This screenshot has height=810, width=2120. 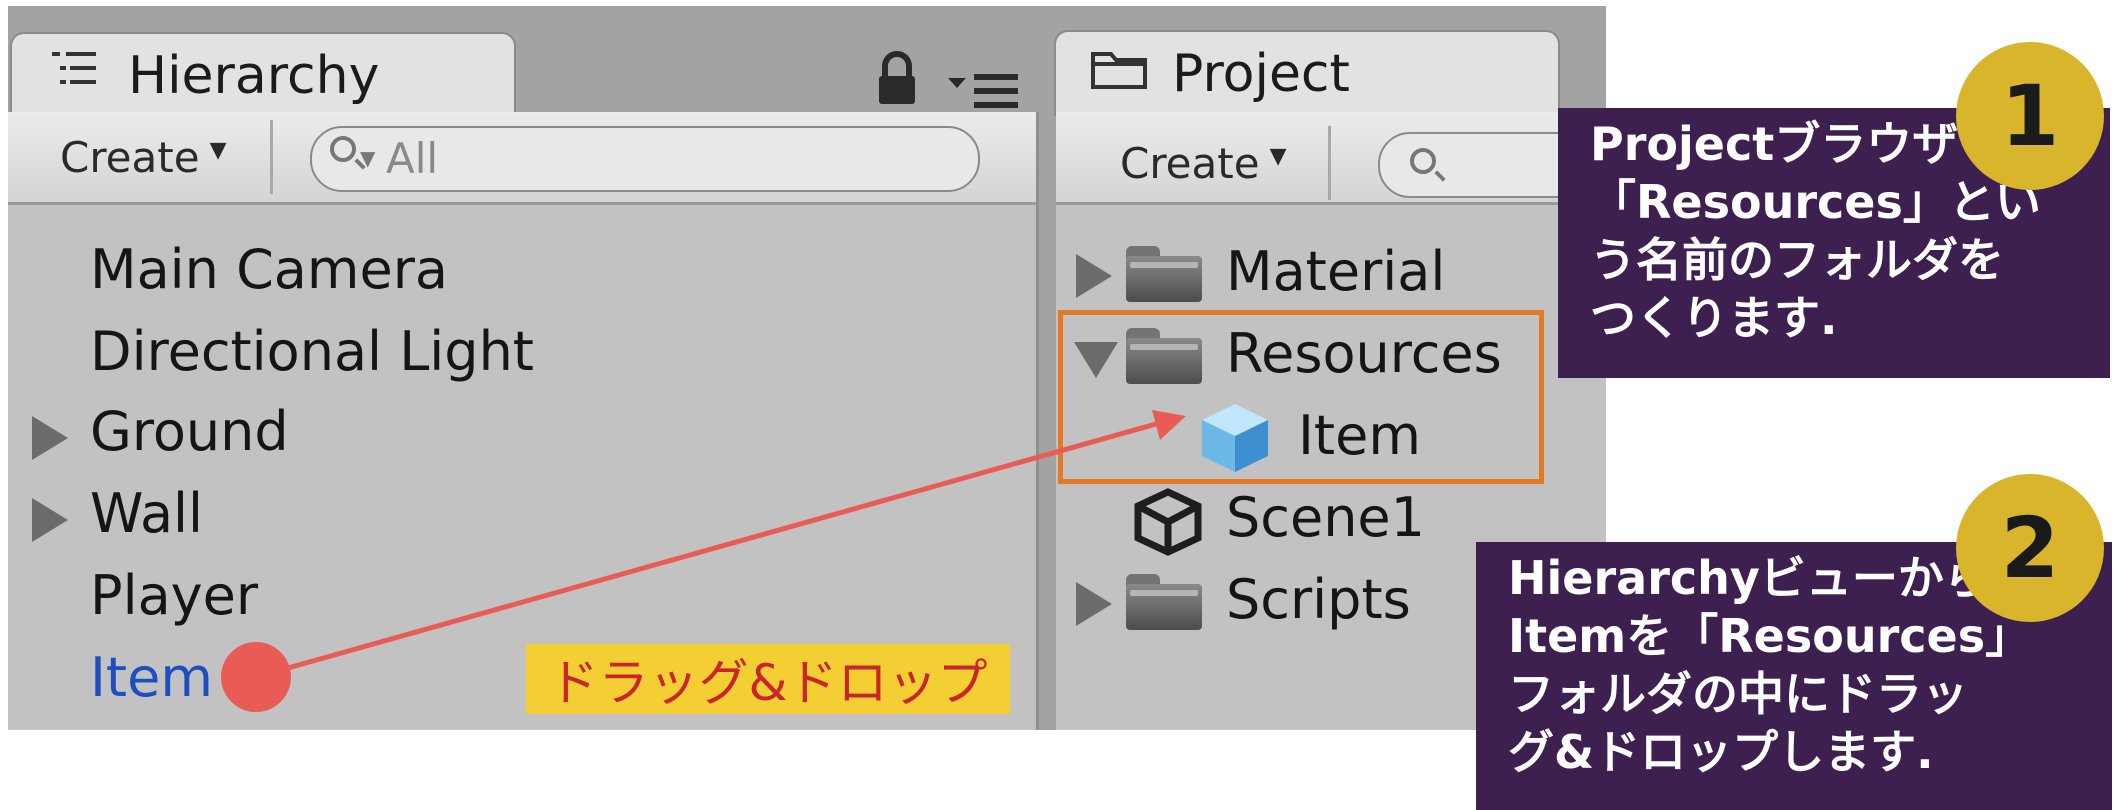 I want to click on step1-number-badge: 1, so click(x=2030, y=116).